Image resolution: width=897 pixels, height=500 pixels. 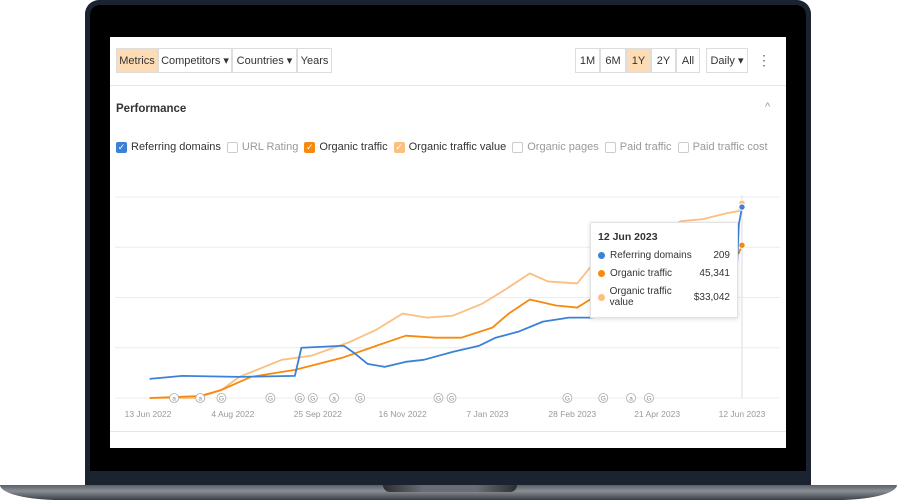 What do you see at coordinates (714, 273) in the screenshot?
I see `tooltip-value: 45,341` at bounding box center [714, 273].